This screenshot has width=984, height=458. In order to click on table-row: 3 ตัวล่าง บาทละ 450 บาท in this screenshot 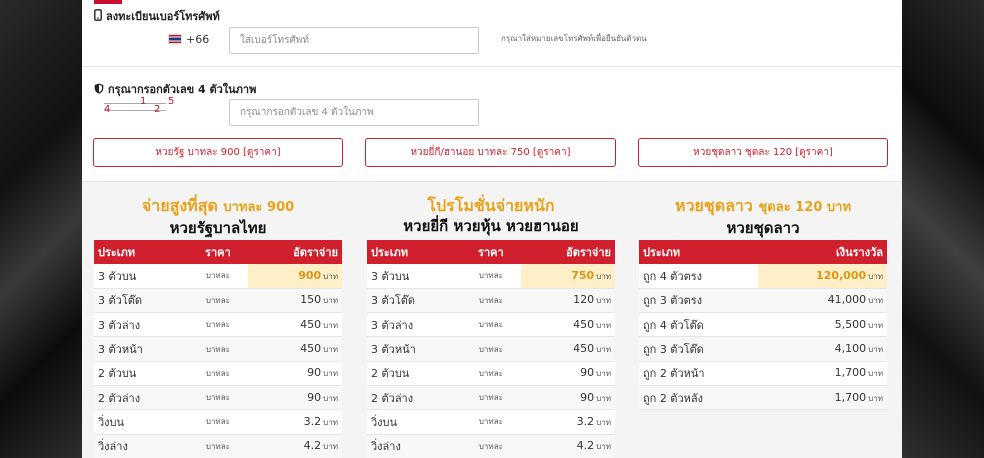, I will do `click(491, 325)`.